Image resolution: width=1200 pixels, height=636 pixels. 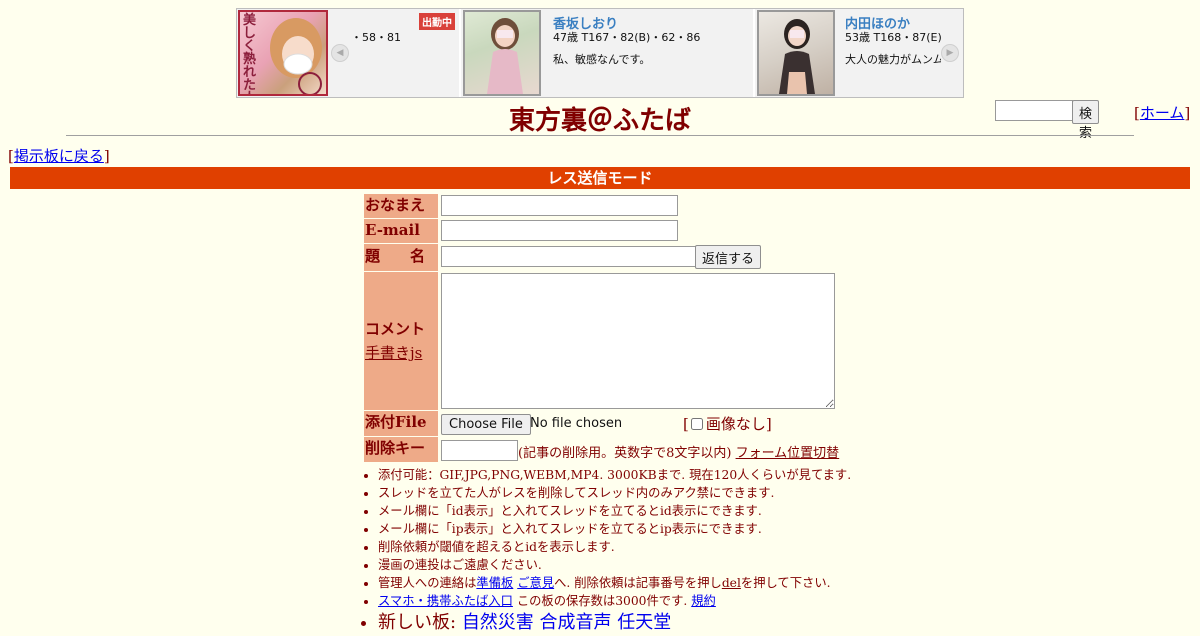 I want to click on ad-card-1: 美しく熟れた人妻 ◀ 出勤中 ・58・81, so click(x=348, y=53).